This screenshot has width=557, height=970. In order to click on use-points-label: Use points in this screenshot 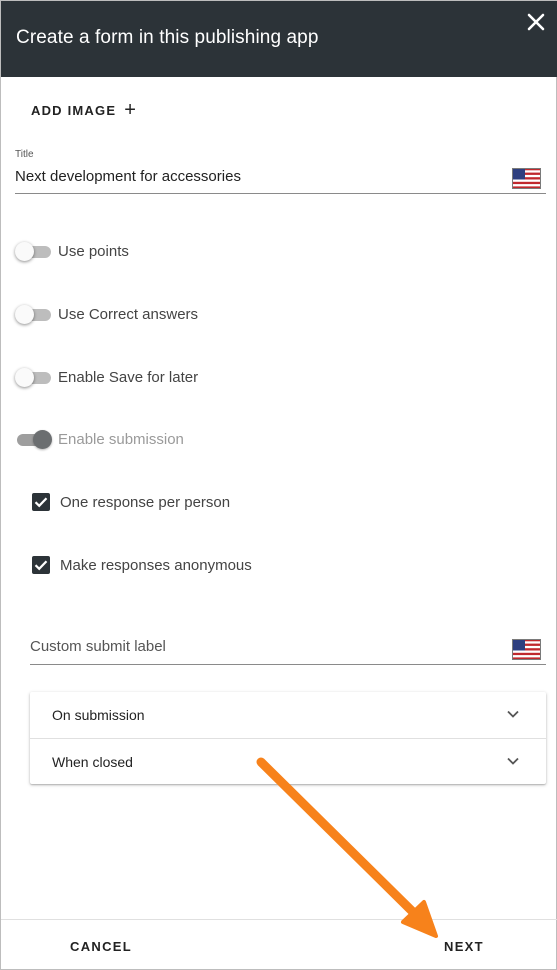, I will do `click(93, 251)`.